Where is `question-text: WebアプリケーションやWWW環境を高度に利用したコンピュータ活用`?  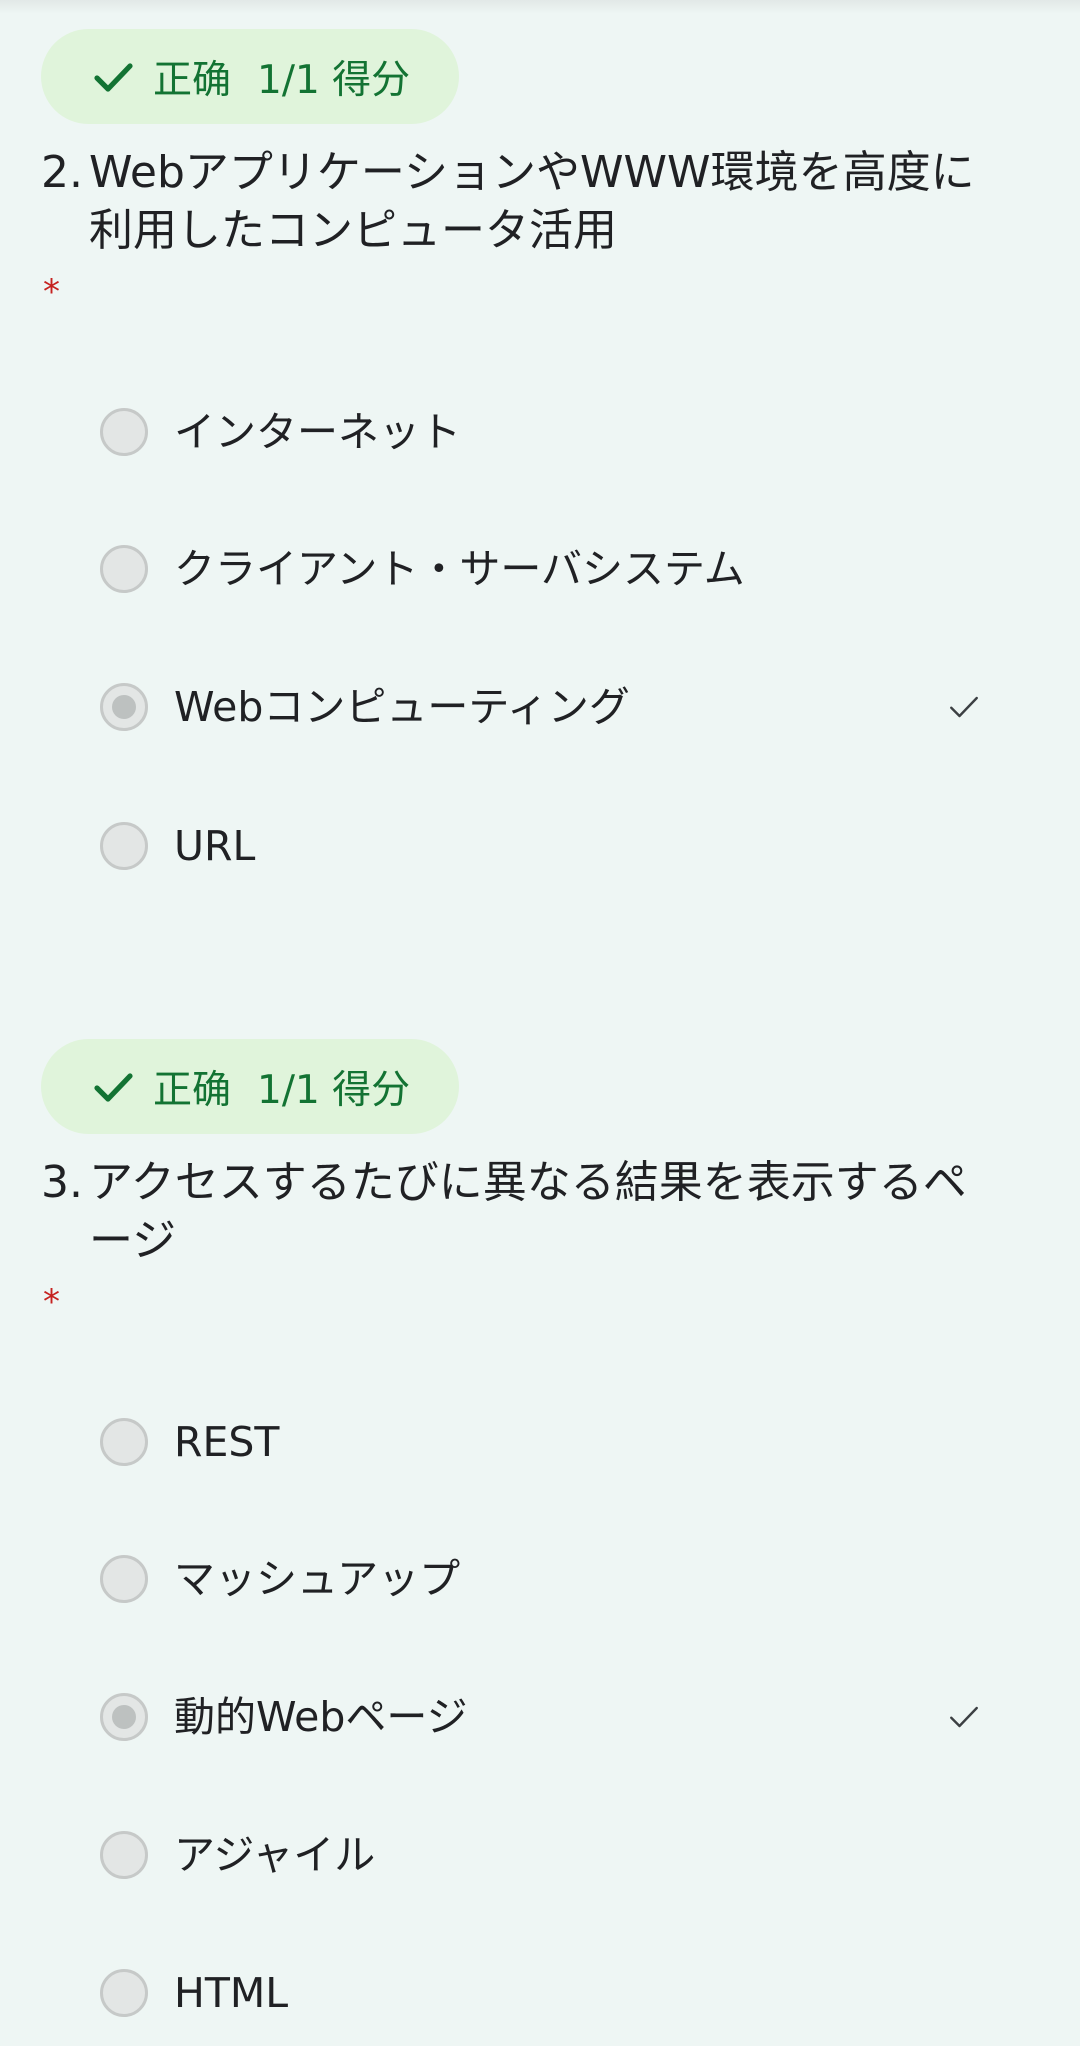 question-text: WebアプリケーションやWWW環境を高度に利用したコンピュータ活用 is located at coordinates (532, 201).